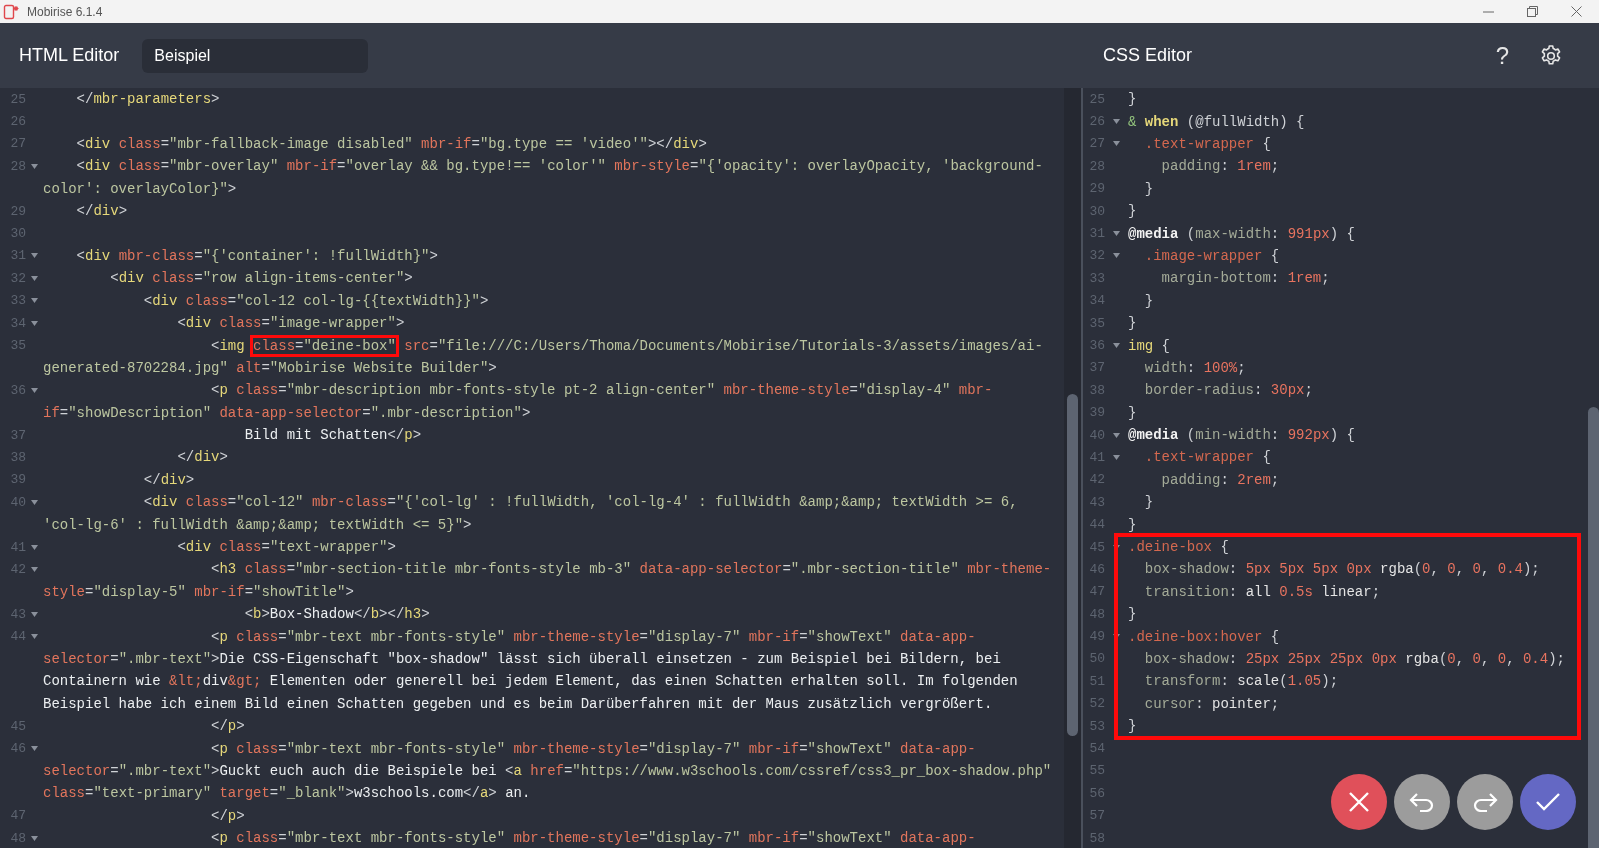 This screenshot has height=848, width=1599. I want to click on help-button: ?, so click(1502, 55).